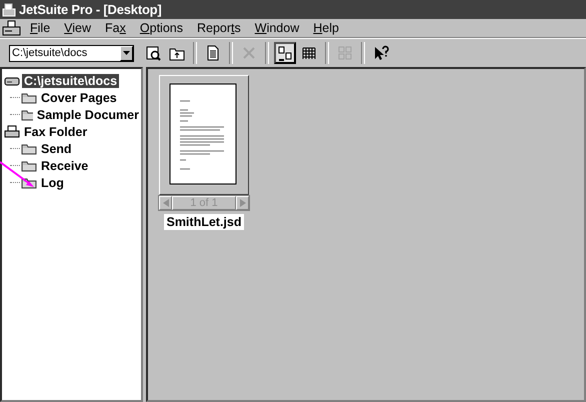 This screenshot has width=586, height=402. Describe the element at coordinates (79, 97) in the screenshot. I see `tree-item: Cover Pages` at that location.